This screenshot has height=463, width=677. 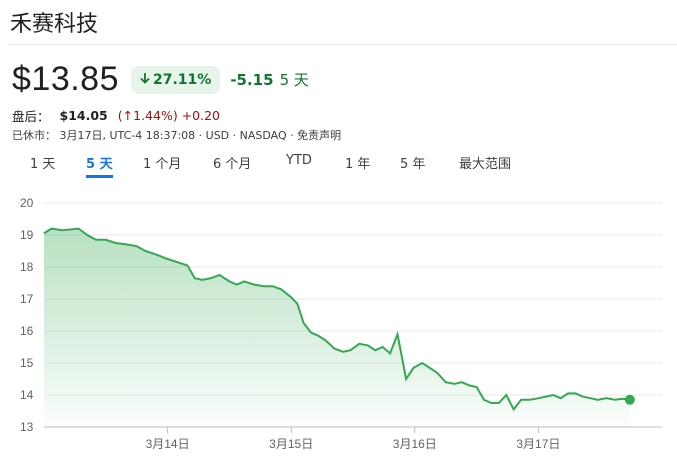 What do you see at coordinates (412, 162) in the screenshot?
I see `tab-5-year: 5 年` at bounding box center [412, 162].